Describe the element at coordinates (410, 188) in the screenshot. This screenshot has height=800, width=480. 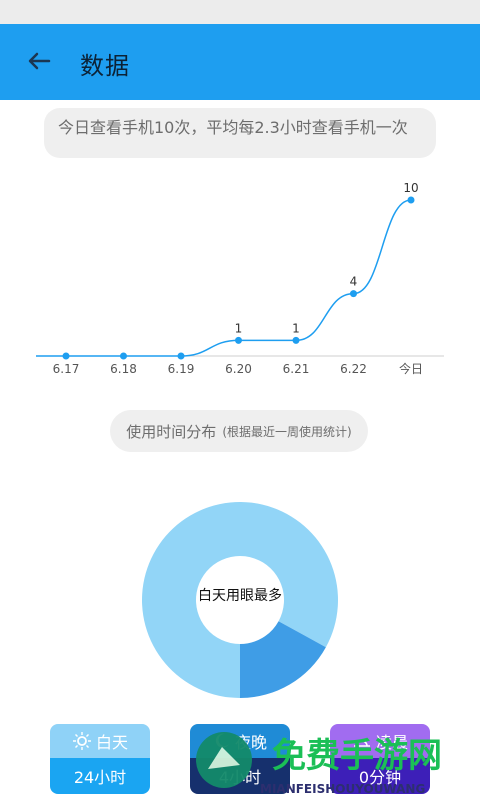
I see `chart-data-label: 10` at that location.